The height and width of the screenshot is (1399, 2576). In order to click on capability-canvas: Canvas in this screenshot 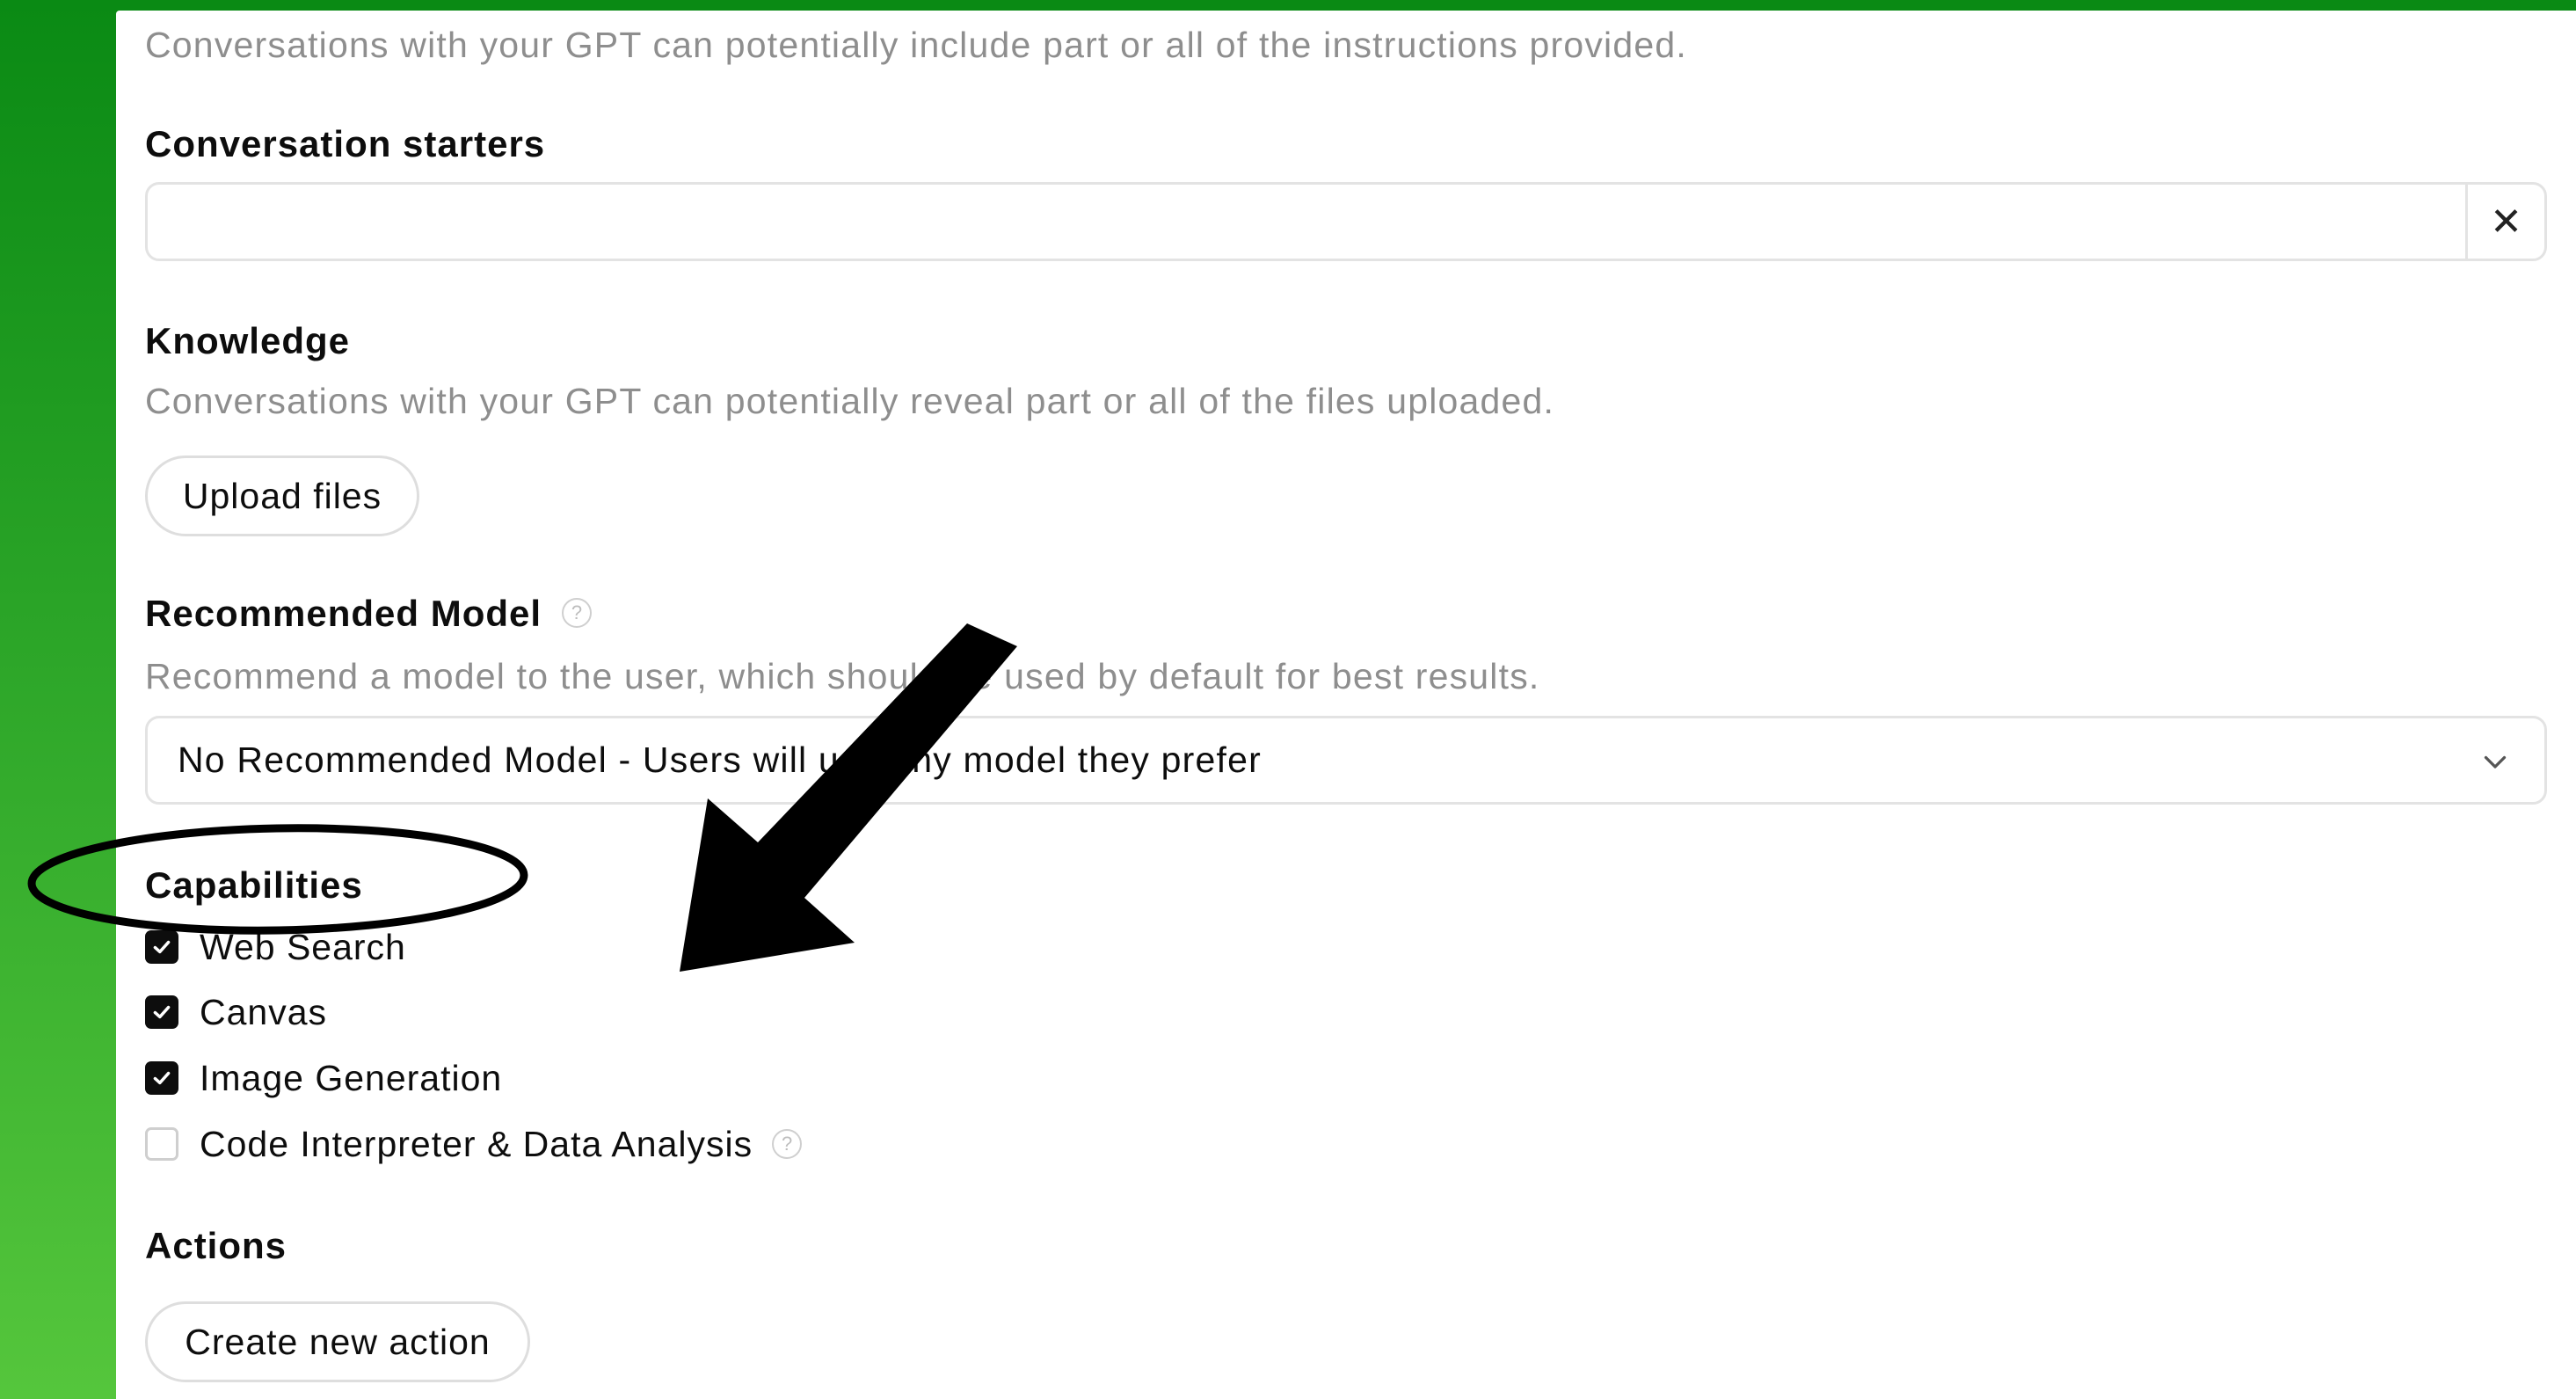, I will do `click(236, 1012)`.